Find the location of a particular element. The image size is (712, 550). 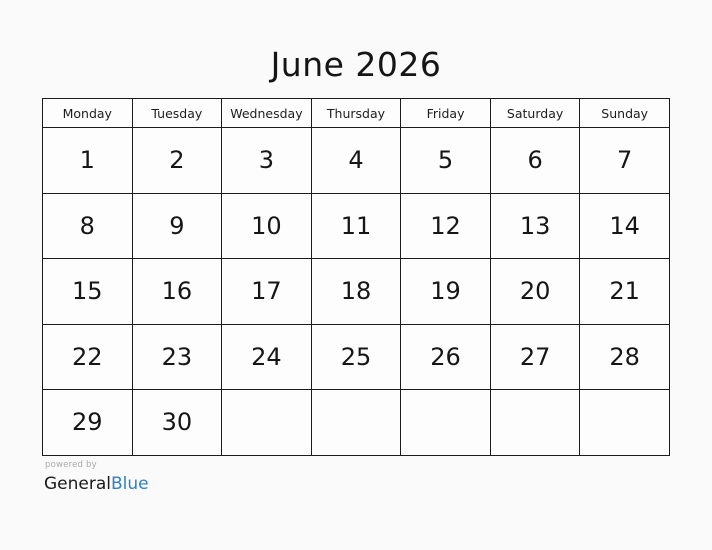

calendar-week-row: 8 9 10 11 12 13 14 is located at coordinates (356, 225).